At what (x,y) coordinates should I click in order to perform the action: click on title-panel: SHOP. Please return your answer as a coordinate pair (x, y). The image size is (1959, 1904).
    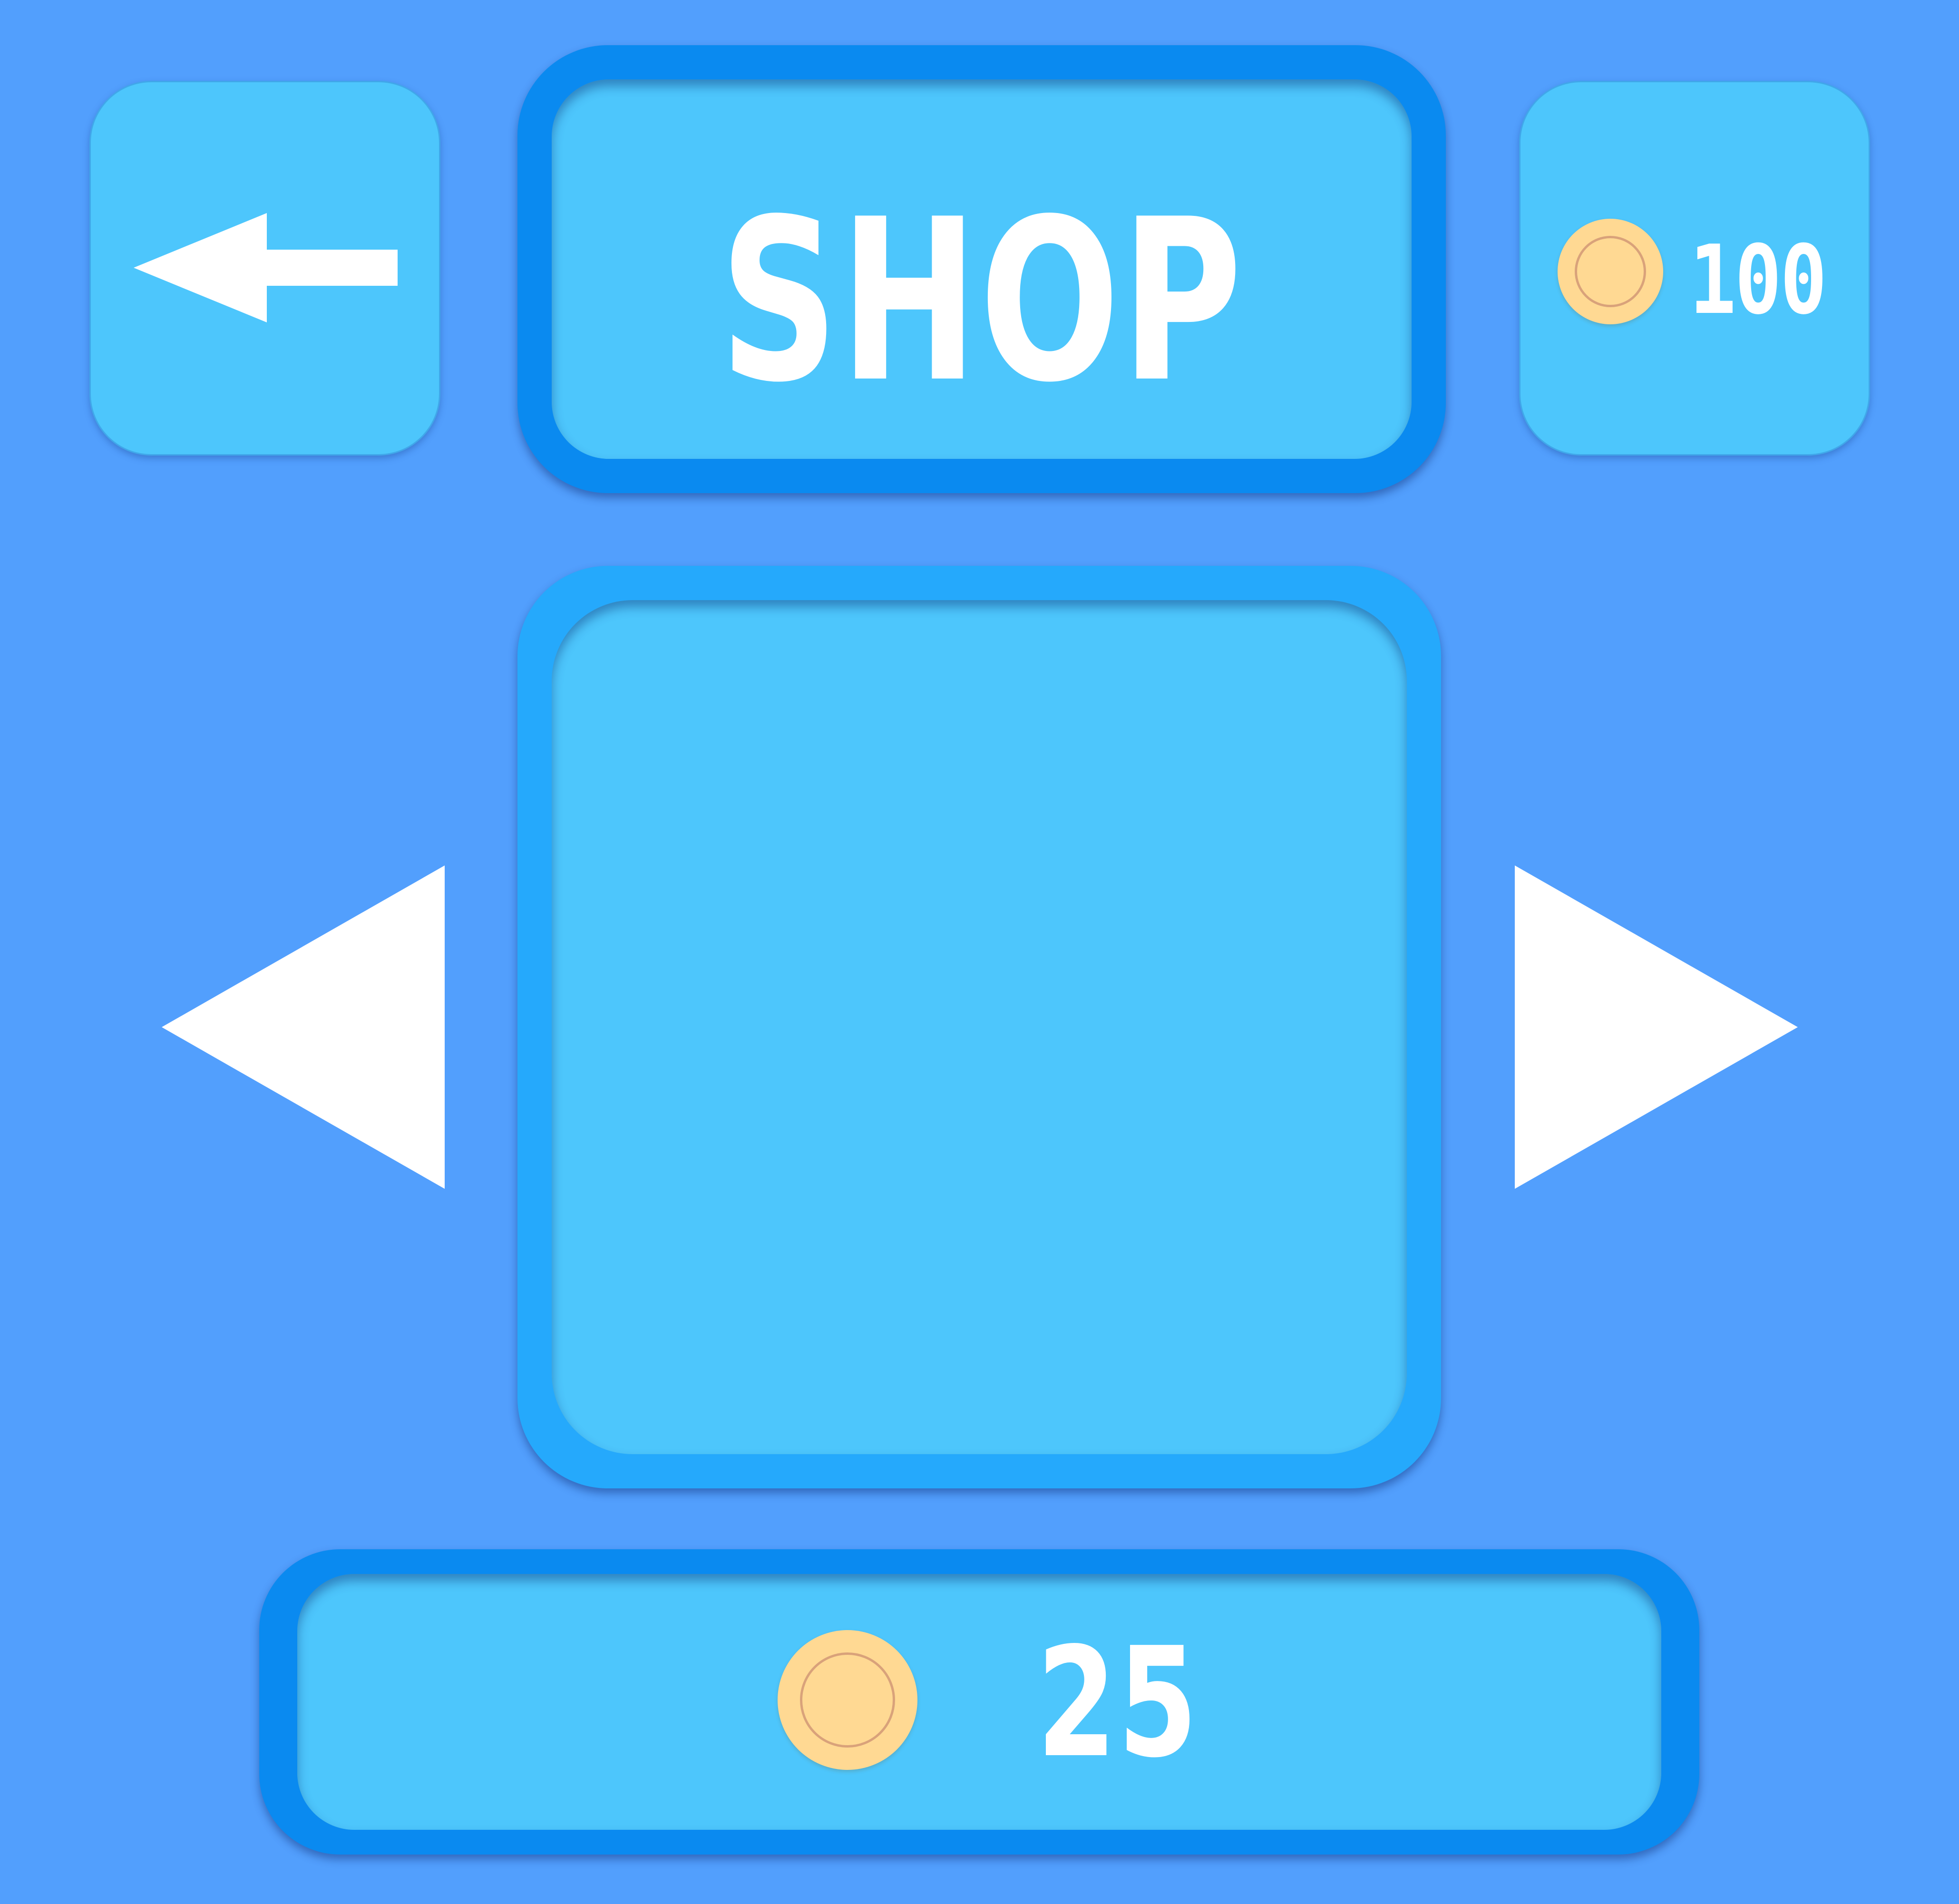
    Looking at the image, I should click on (982, 269).